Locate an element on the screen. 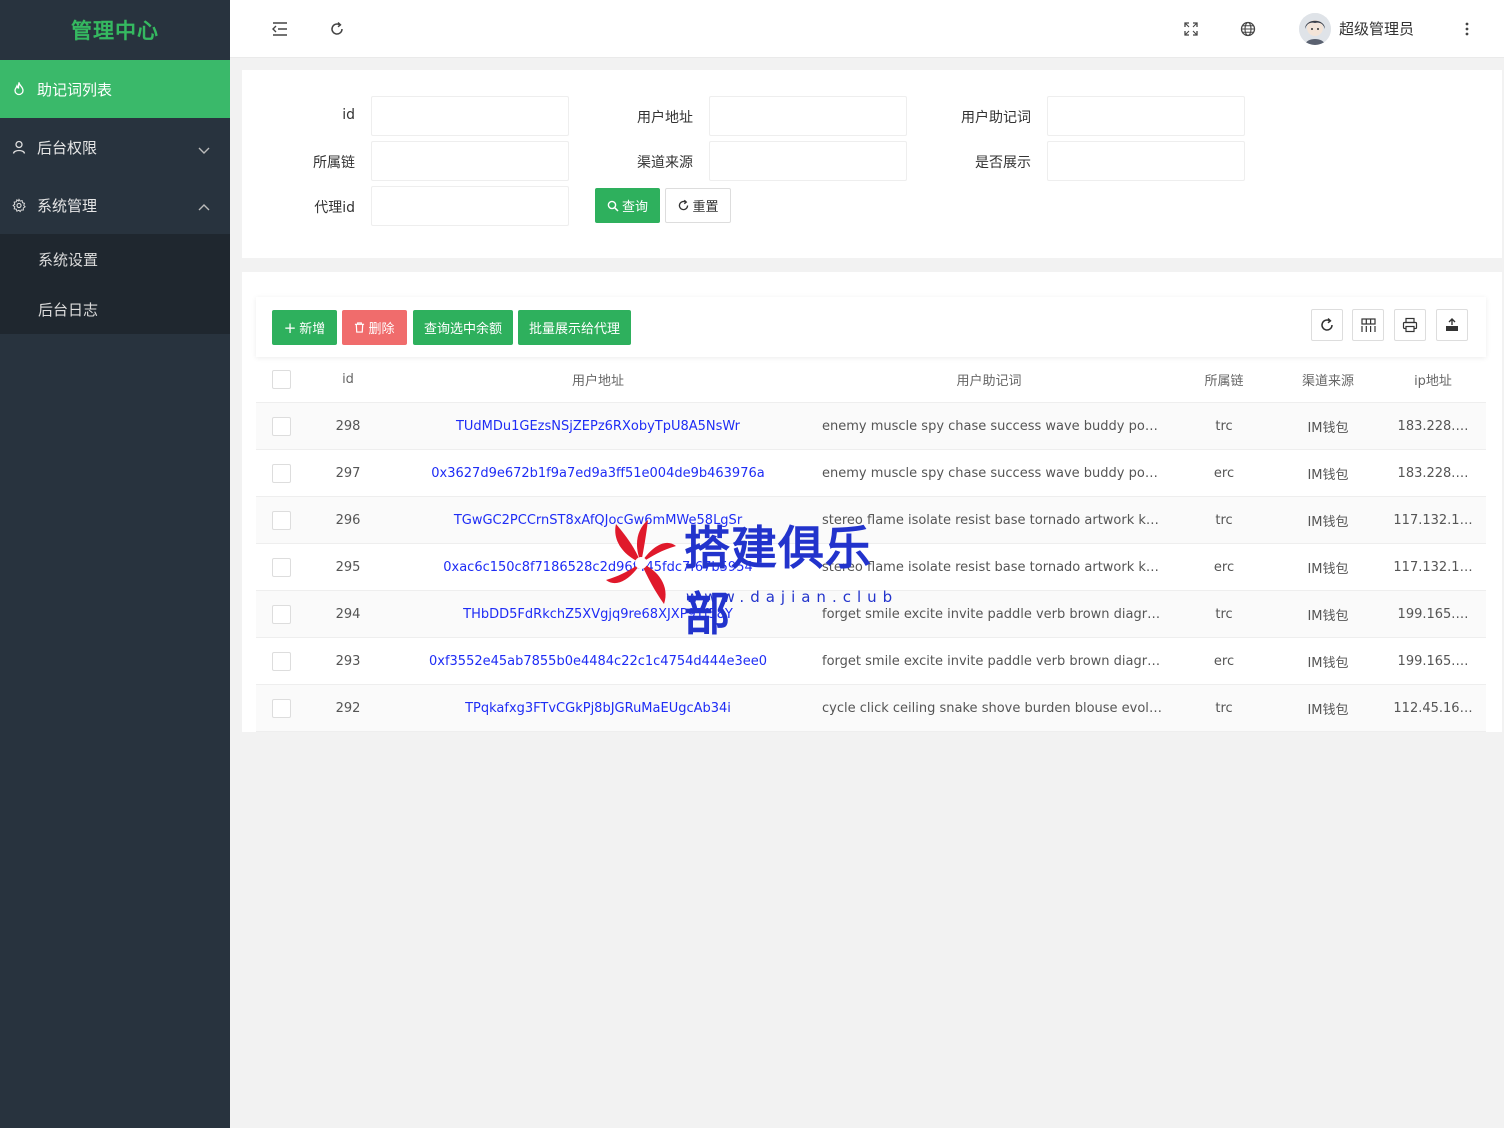 The width and height of the screenshot is (1504, 1128). cell-address: THbDD5FdRkchZ5XVgjq9re68XJXP9Tf58Y is located at coordinates (598, 614).